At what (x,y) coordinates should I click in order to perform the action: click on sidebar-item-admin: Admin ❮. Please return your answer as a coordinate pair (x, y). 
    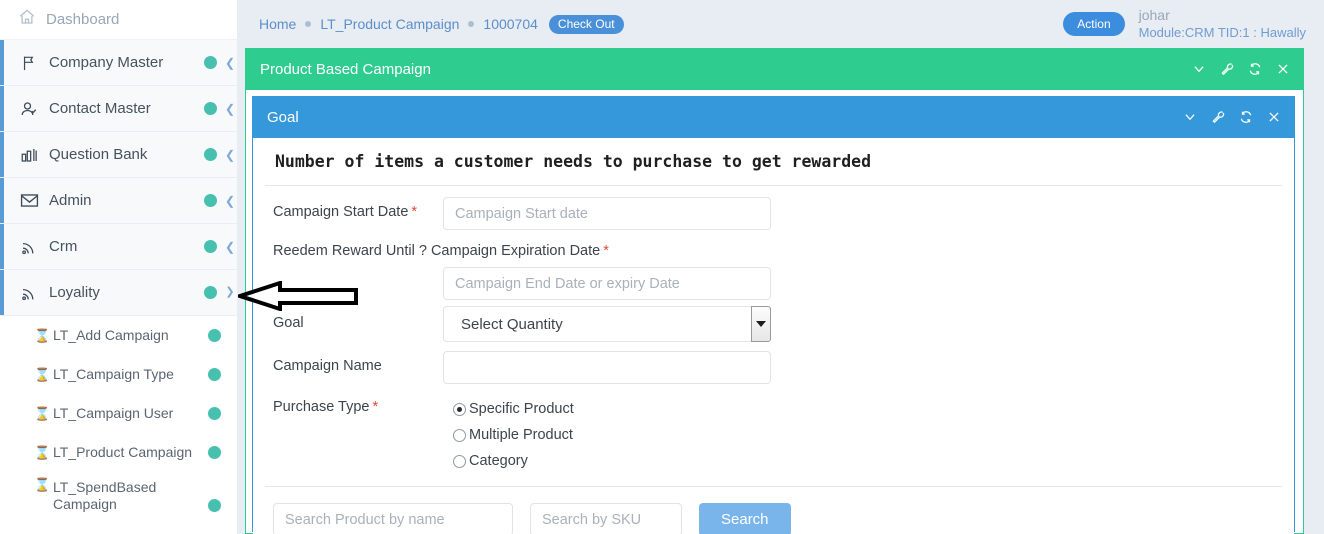
    Looking at the image, I should click on (118, 201).